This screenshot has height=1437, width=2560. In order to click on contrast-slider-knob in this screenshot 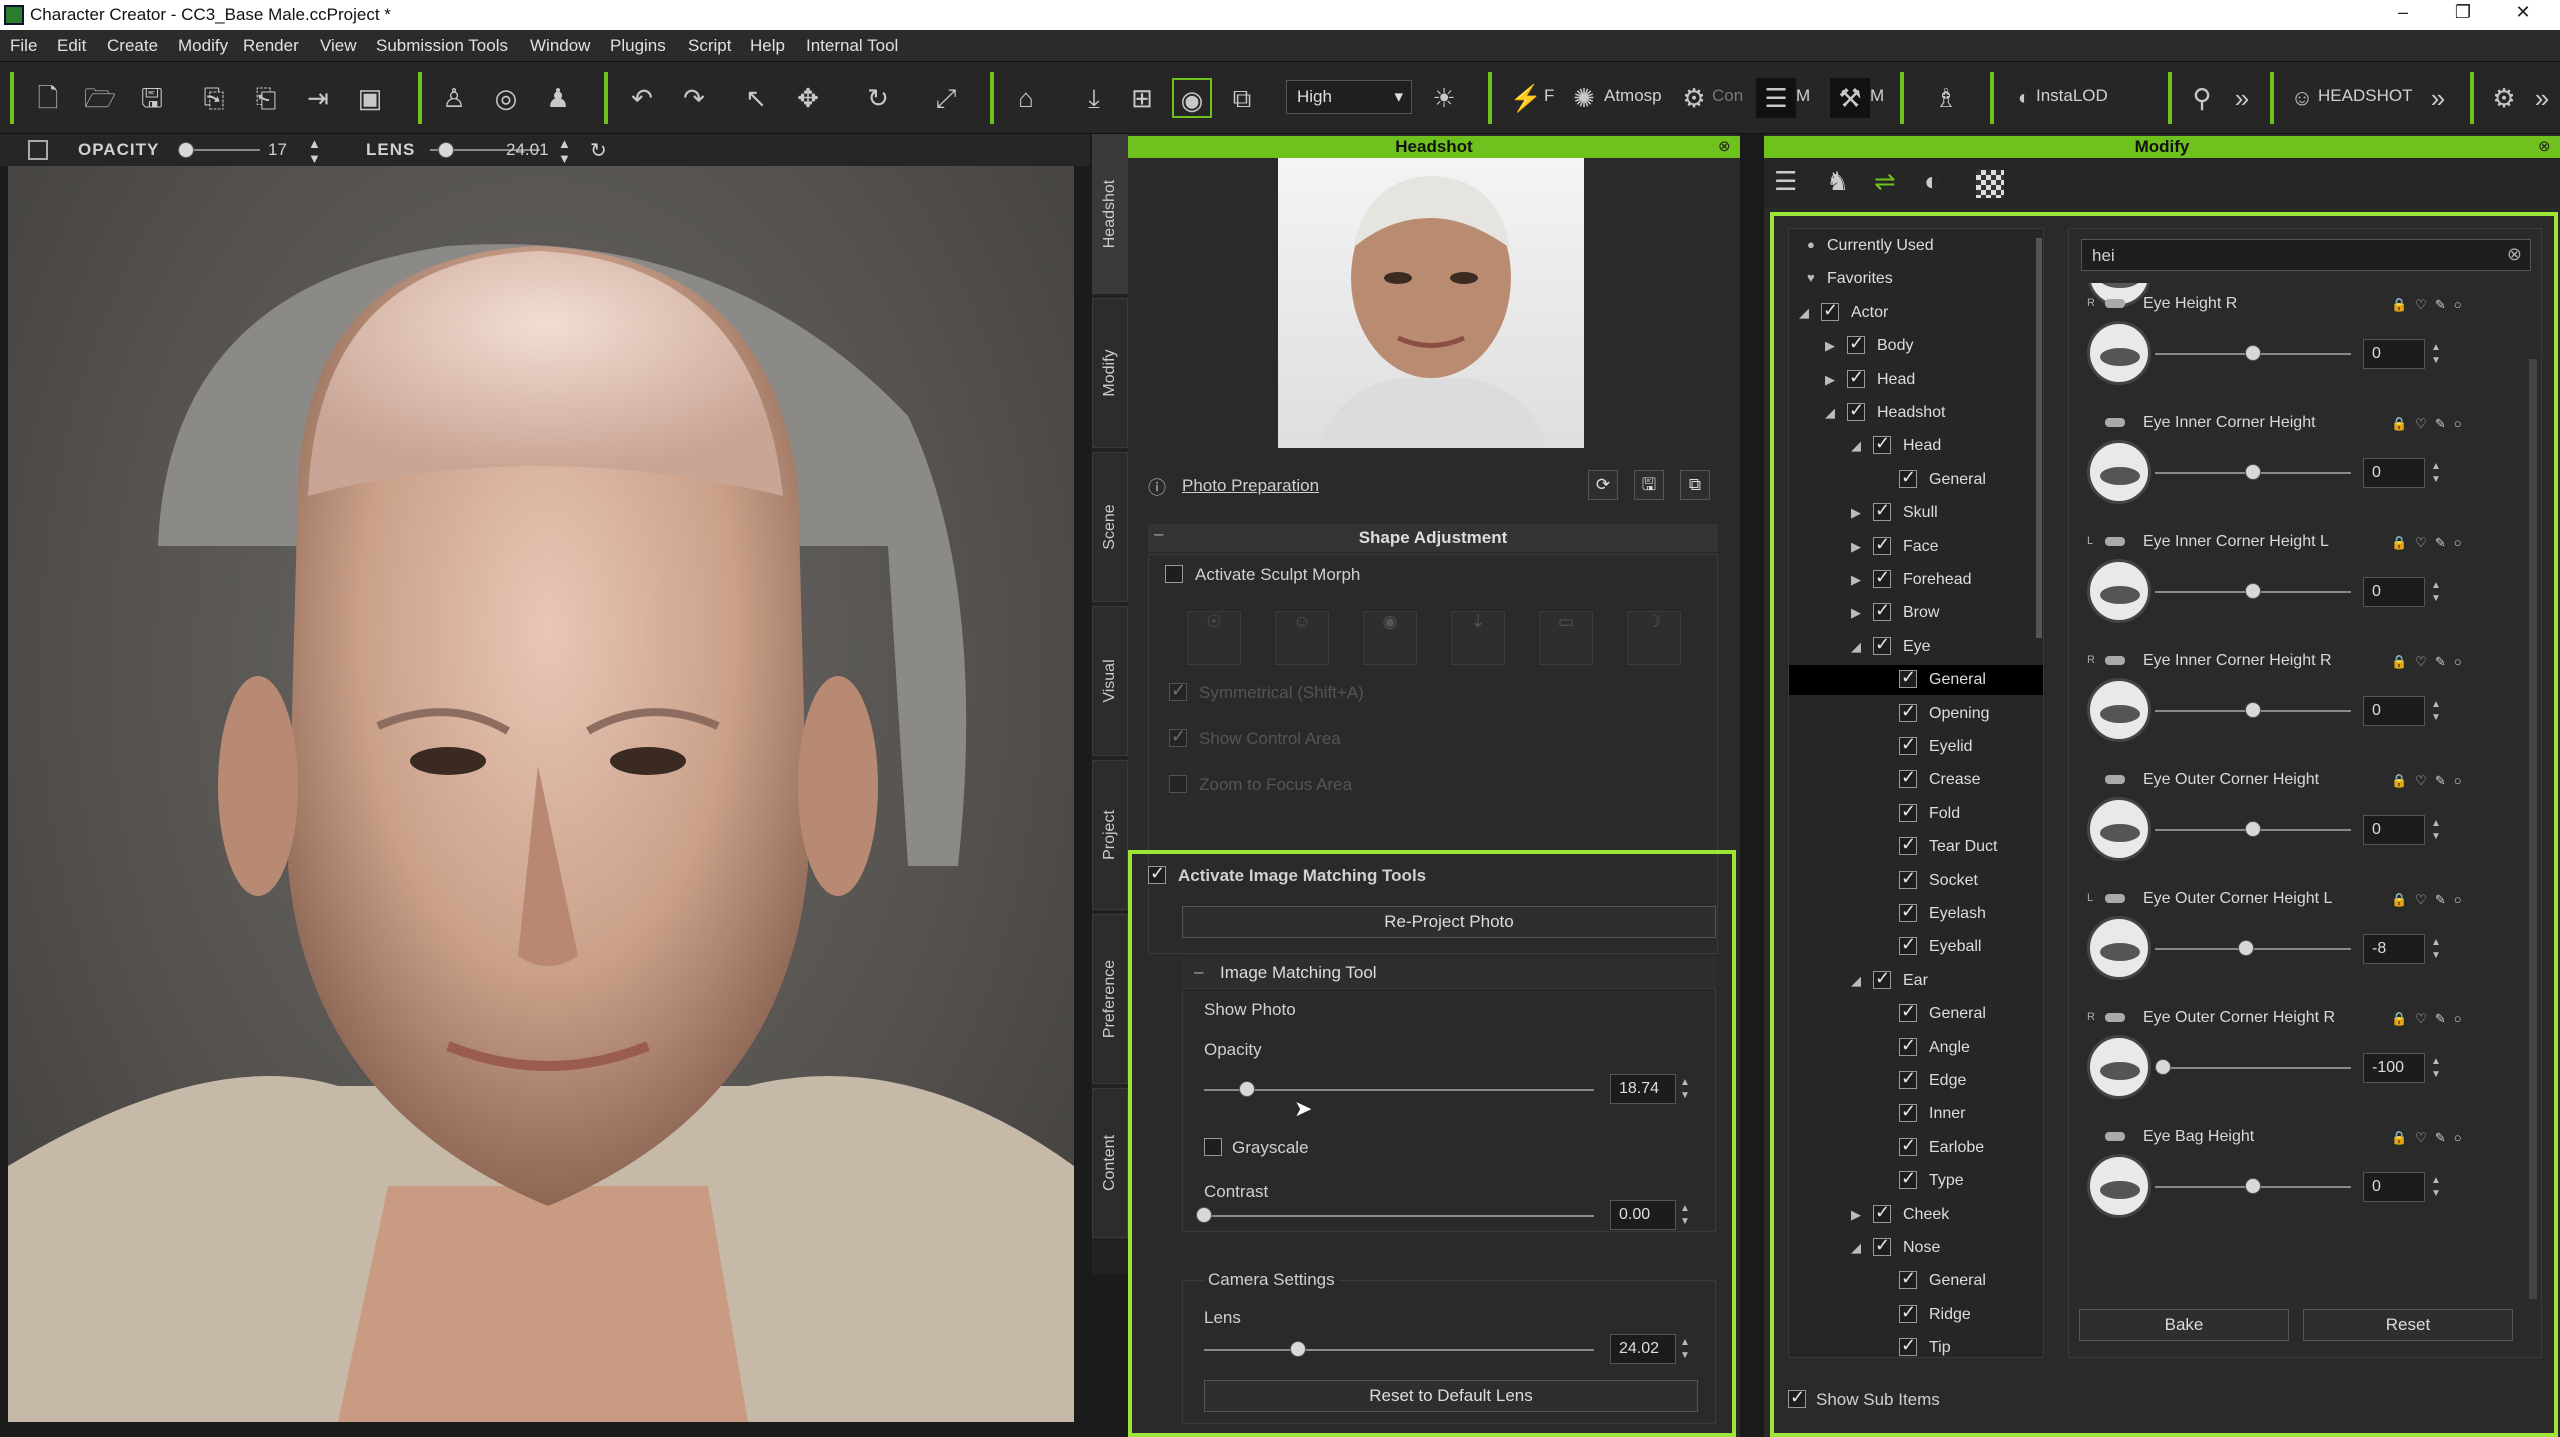, I will do `click(1204, 1215)`.